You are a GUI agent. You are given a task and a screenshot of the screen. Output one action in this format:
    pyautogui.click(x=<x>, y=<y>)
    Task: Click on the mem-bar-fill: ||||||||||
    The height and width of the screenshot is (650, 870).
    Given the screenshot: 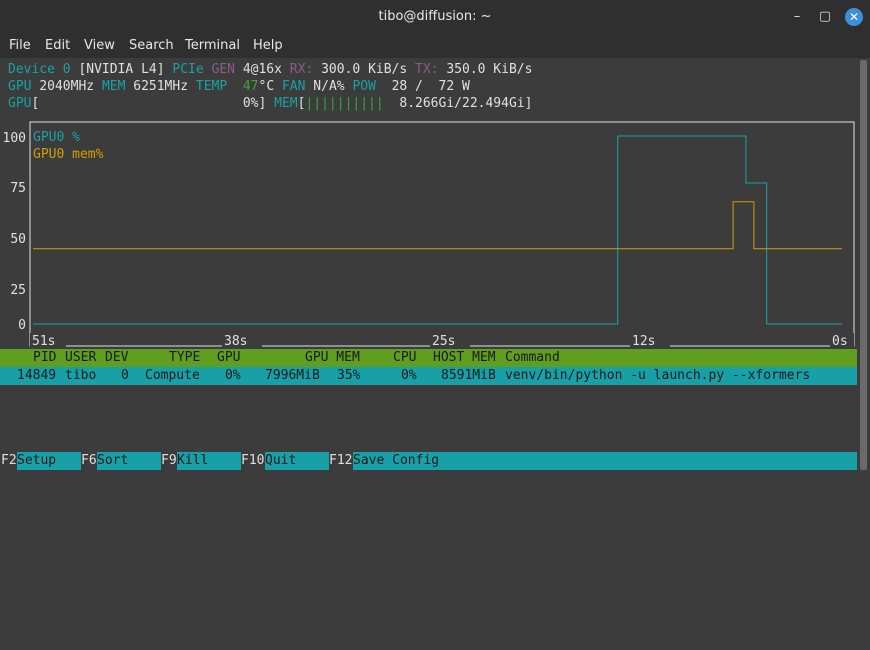 What is the action you would take?
    pyautogui.click(x=344, y=103)
    